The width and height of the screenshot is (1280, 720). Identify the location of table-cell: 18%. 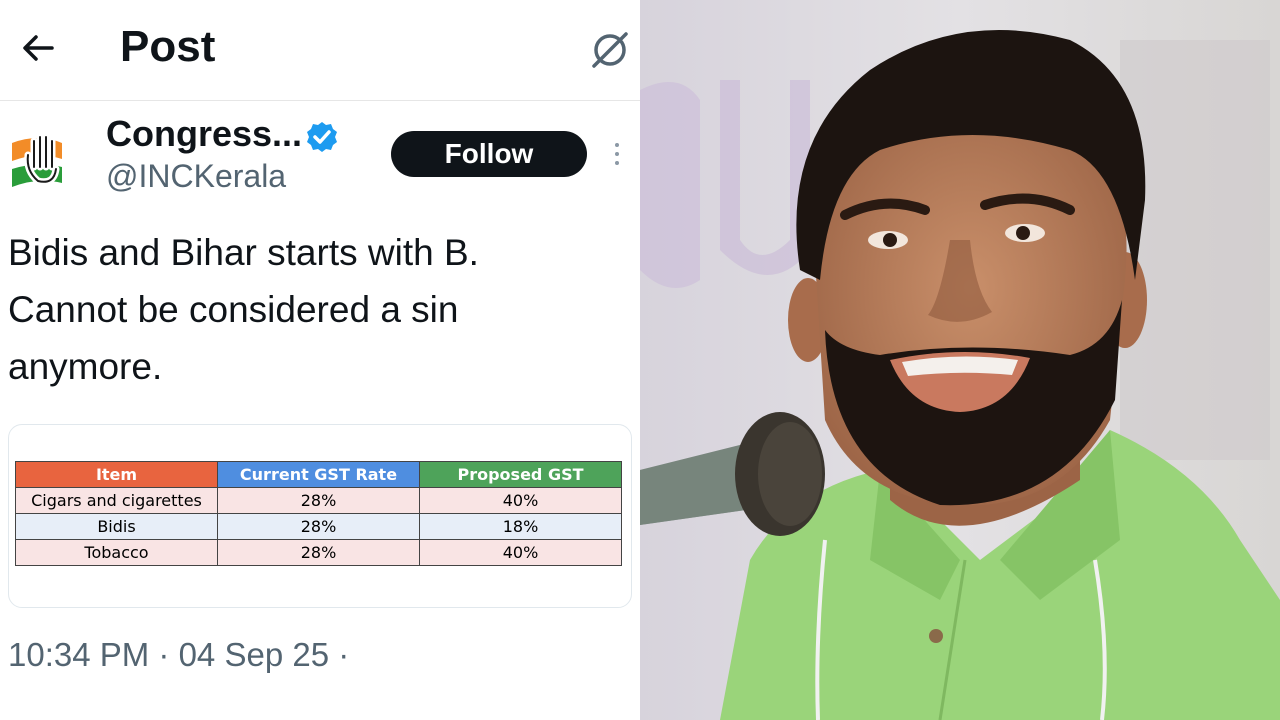
(520, 526).